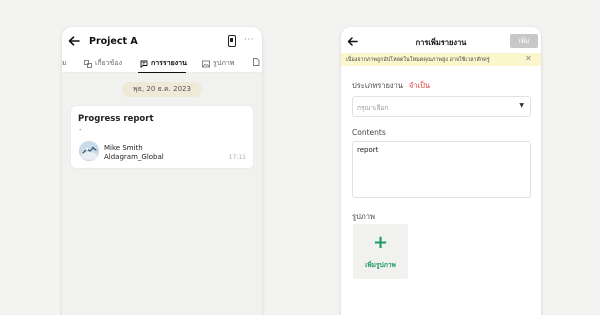 This screenshot has height=315, width=600. What do you see at coordinates (363, 216) in the screenshot?
I see `photo-label: รูปภาพ` at bounding box center [363, 216].